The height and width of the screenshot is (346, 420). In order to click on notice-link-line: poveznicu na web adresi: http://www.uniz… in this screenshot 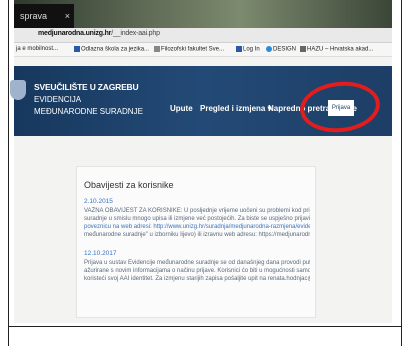, I will do `click(197, 227)`.